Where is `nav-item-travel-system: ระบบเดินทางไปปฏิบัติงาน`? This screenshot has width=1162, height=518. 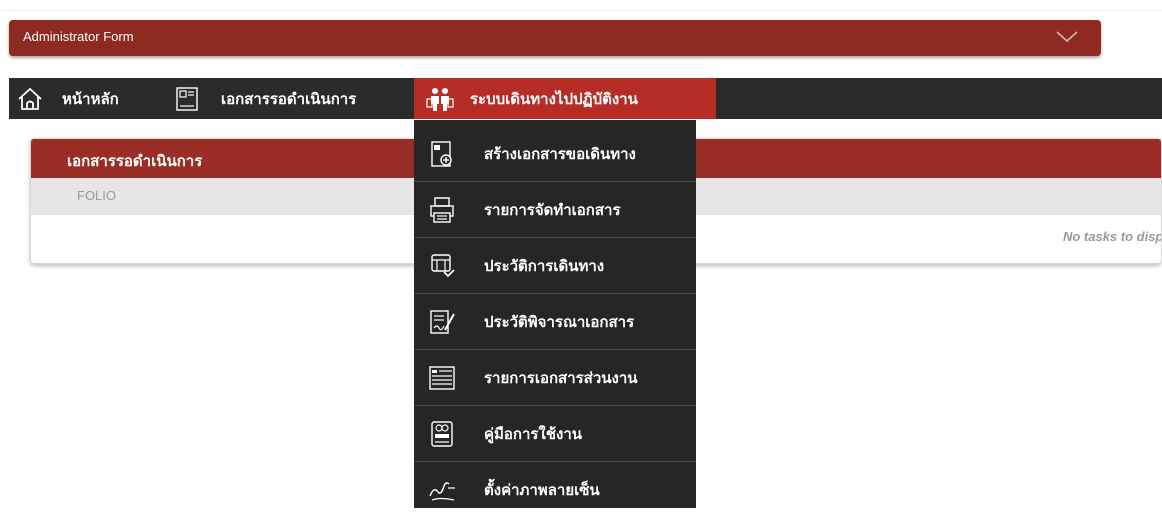
nav-item-travel-system: ระบบเดินทางไปปฏิบัติงาน is located at coordinates (565, 98).